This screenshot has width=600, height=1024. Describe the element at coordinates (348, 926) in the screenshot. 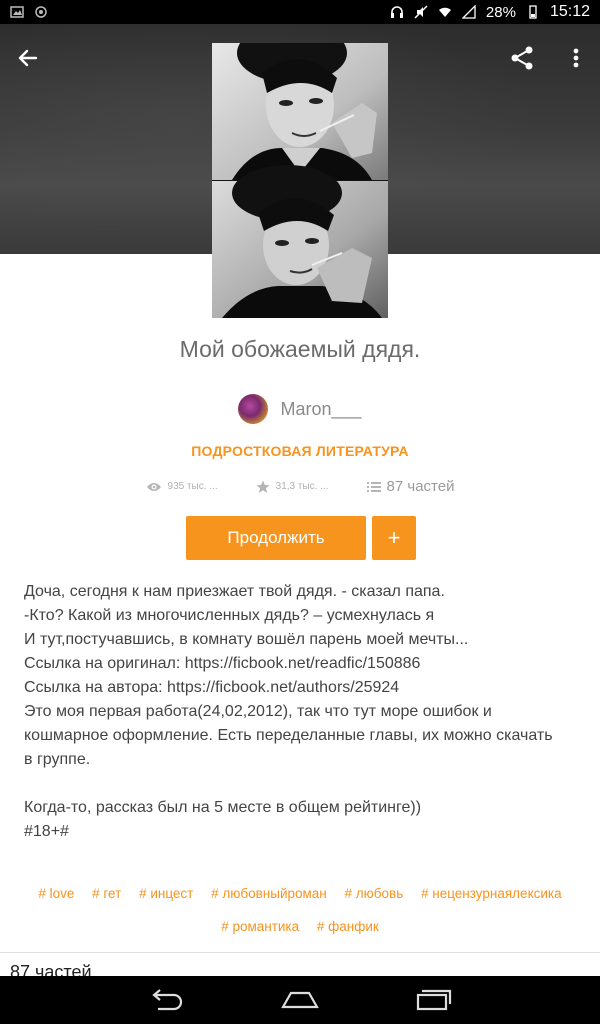

I see `tag-fanfic: # фанфик` at that location.